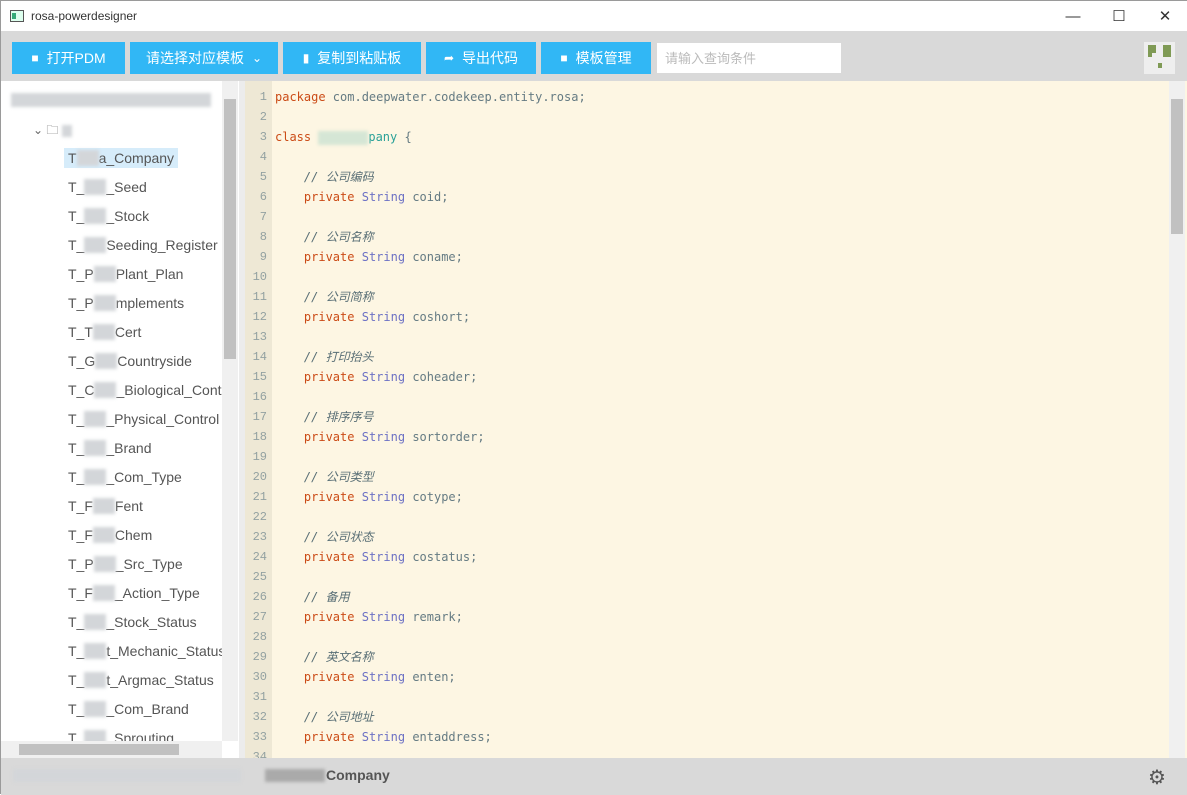 The image size is (1187, 795). What do you see at coordinates (134, 593) in the screenshot?
I see `tree-item: T_F _Action_Type` at bounding box center [134, 593].